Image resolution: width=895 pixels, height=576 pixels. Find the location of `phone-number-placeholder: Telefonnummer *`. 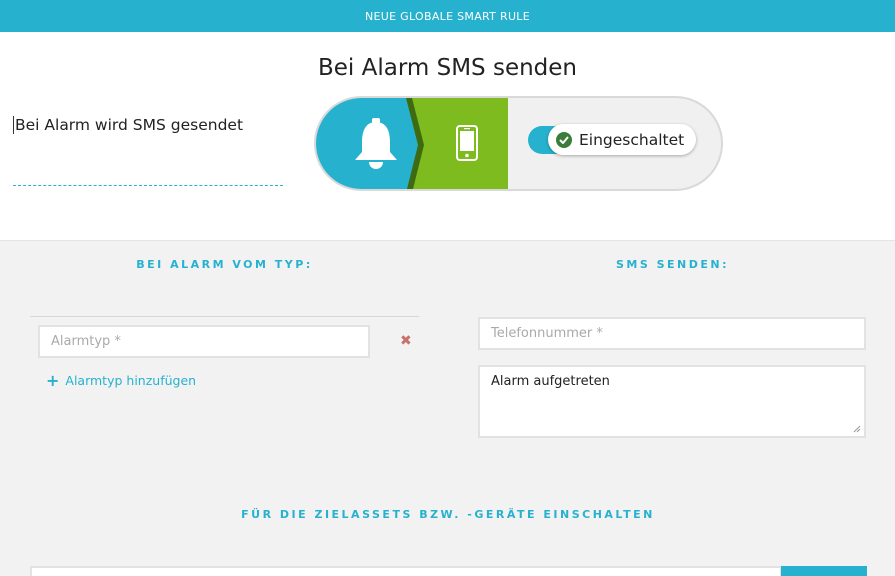

phone-number-placeholder: Telefonnummer * is located at coordinates (547, 333).